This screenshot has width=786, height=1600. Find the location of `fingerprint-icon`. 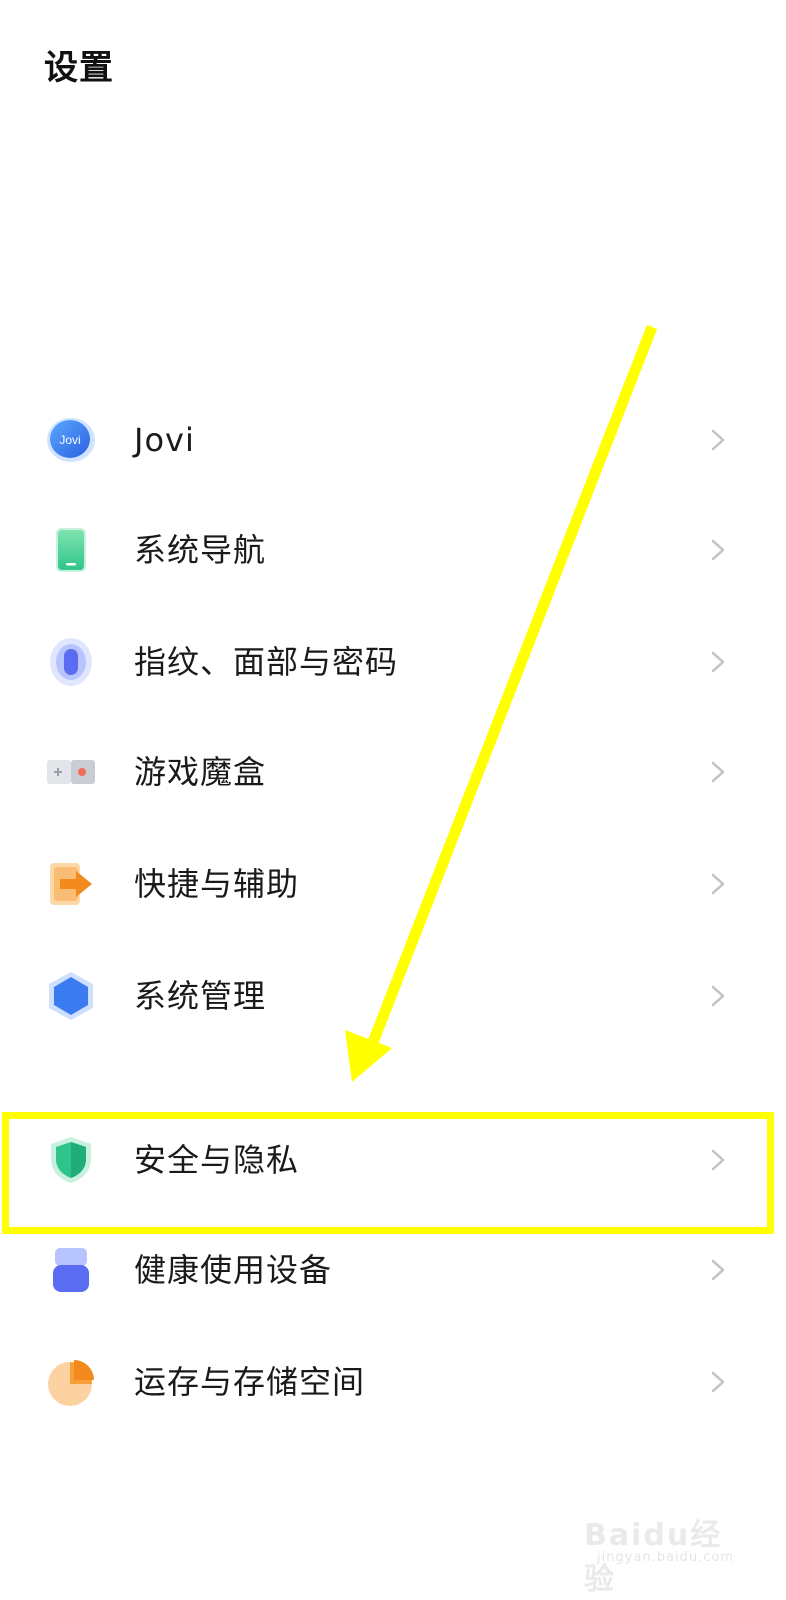

fingerprint-icon is located at coordinates (71, 662).